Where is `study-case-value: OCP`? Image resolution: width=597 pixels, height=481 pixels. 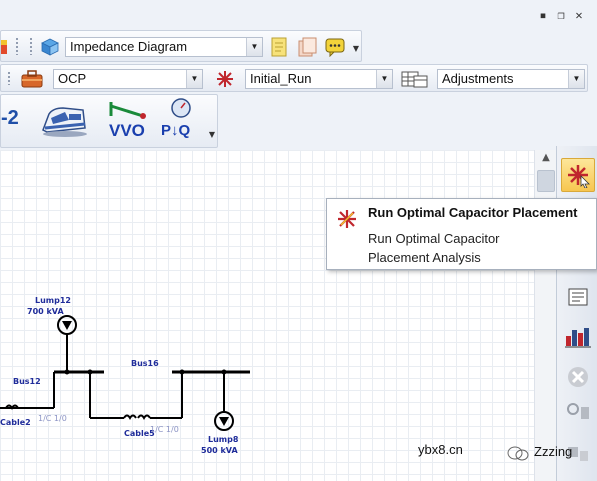
study-case-value: OCP is located at coordinates (72, 78).